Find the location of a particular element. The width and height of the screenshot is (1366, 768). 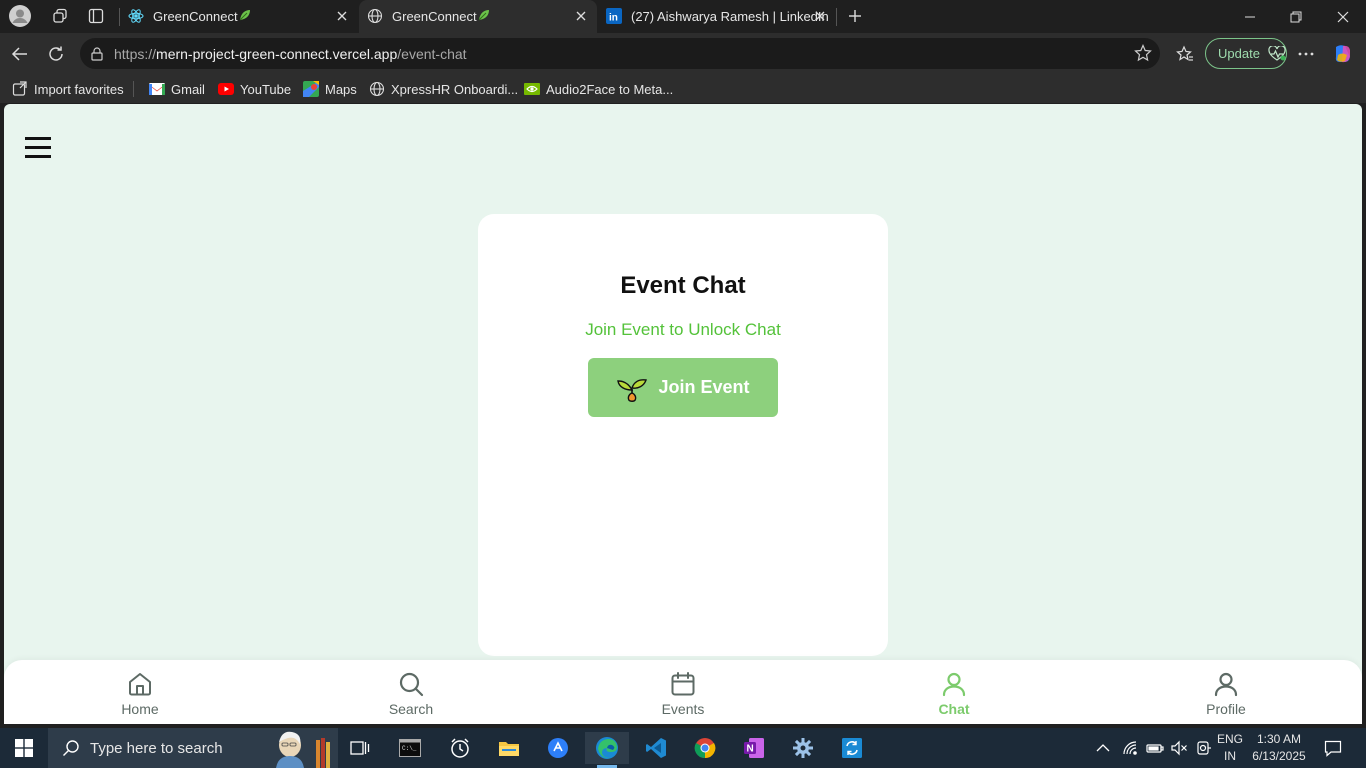

app-circle-icon is located at coordinates (558, 748).